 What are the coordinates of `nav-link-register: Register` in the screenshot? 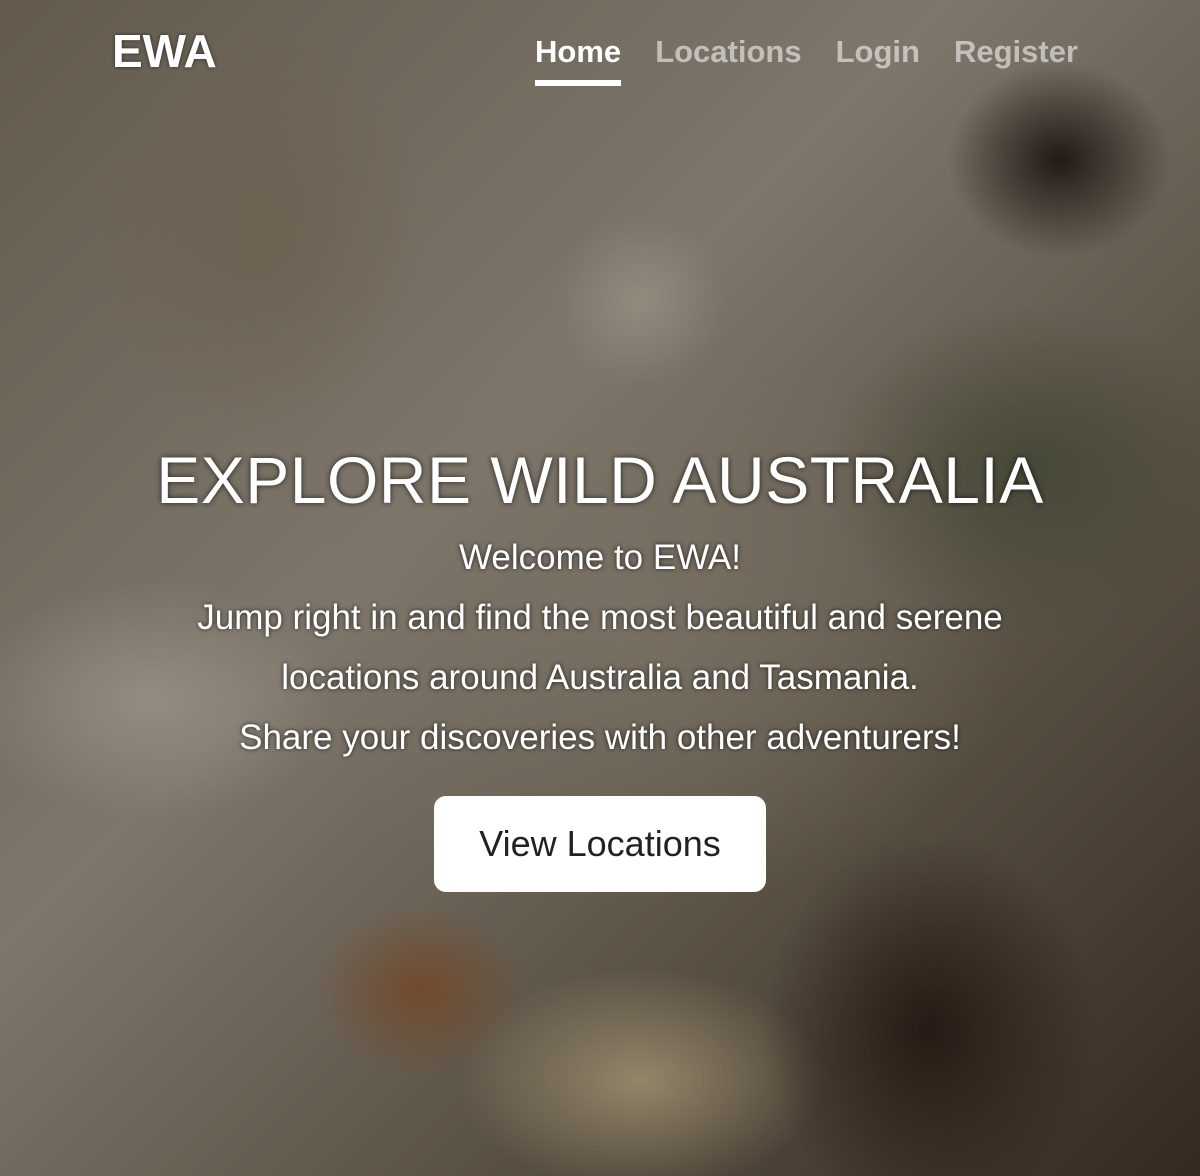 It's located at (1016, 57).